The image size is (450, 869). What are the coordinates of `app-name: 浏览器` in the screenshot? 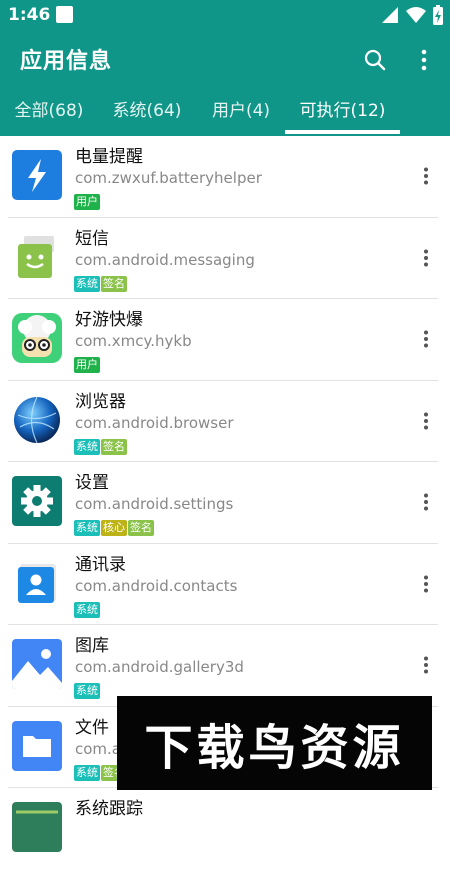 It's located at (100, 401).